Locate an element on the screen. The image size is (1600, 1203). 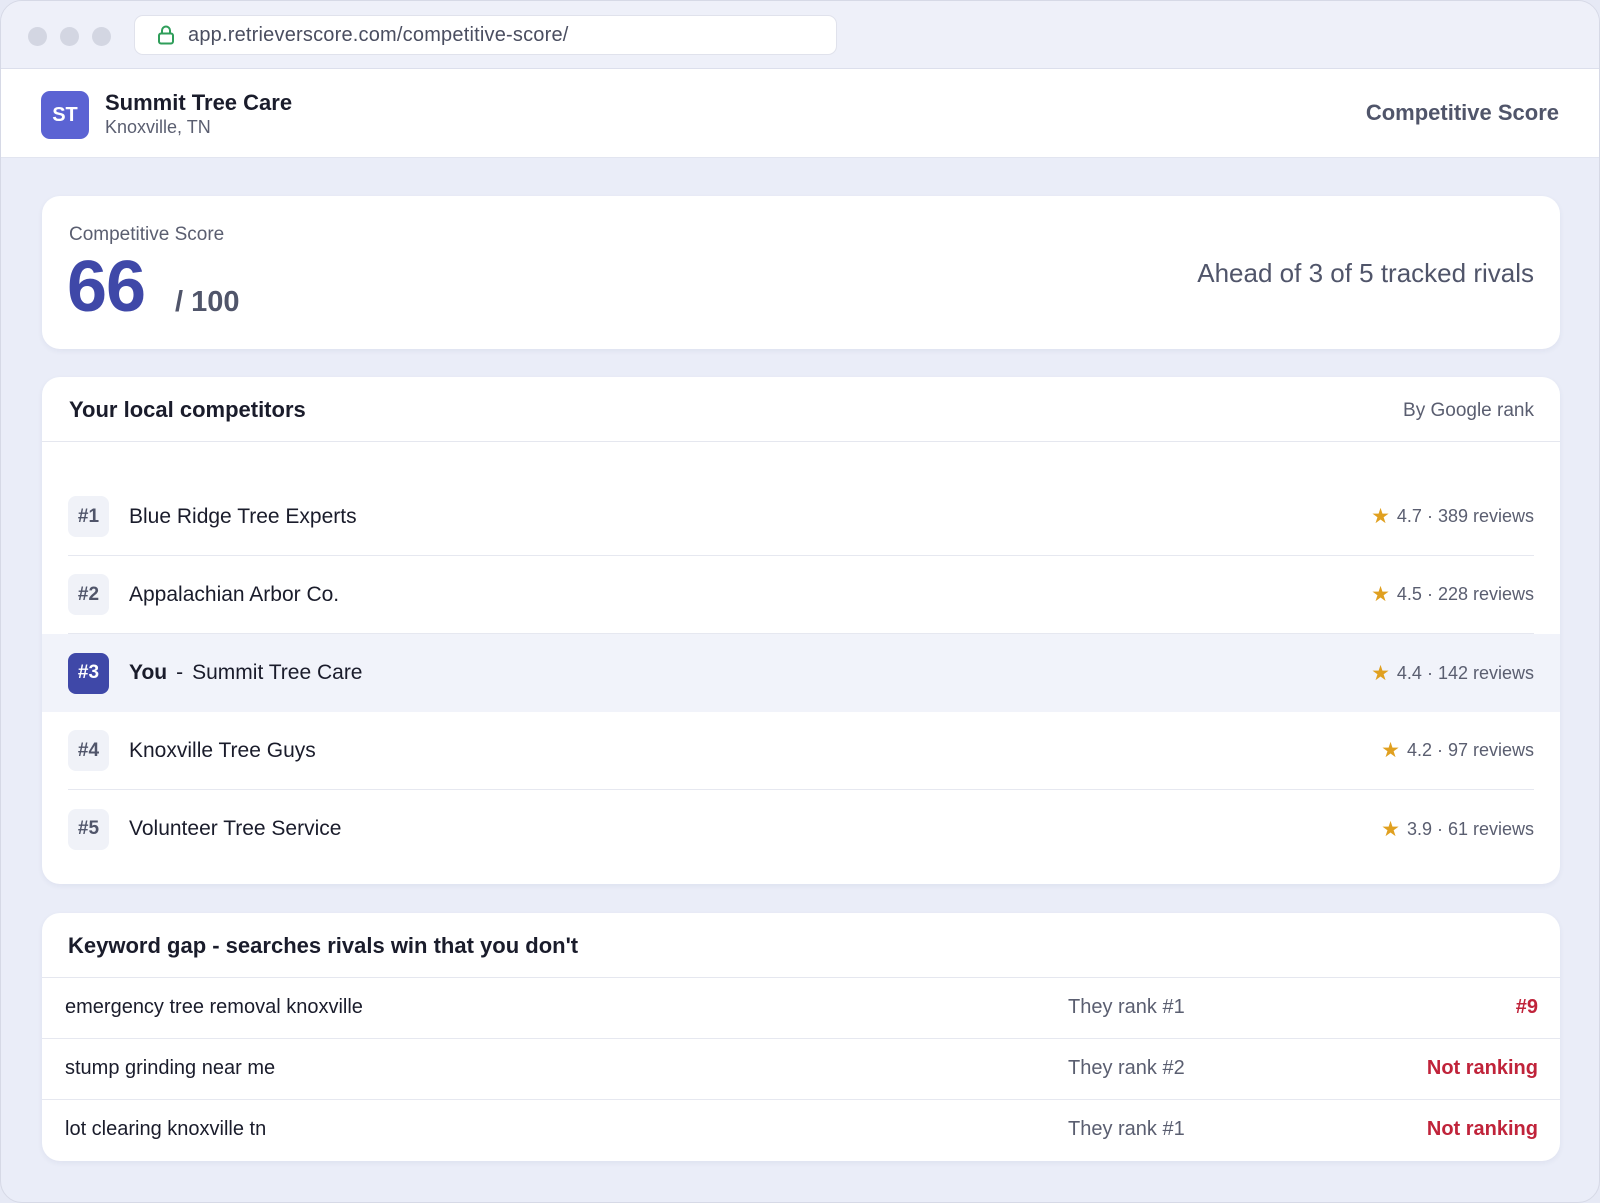
competitor-rating: ★ 4.5 · 228 reviews is located at coordinates (1452, 594).